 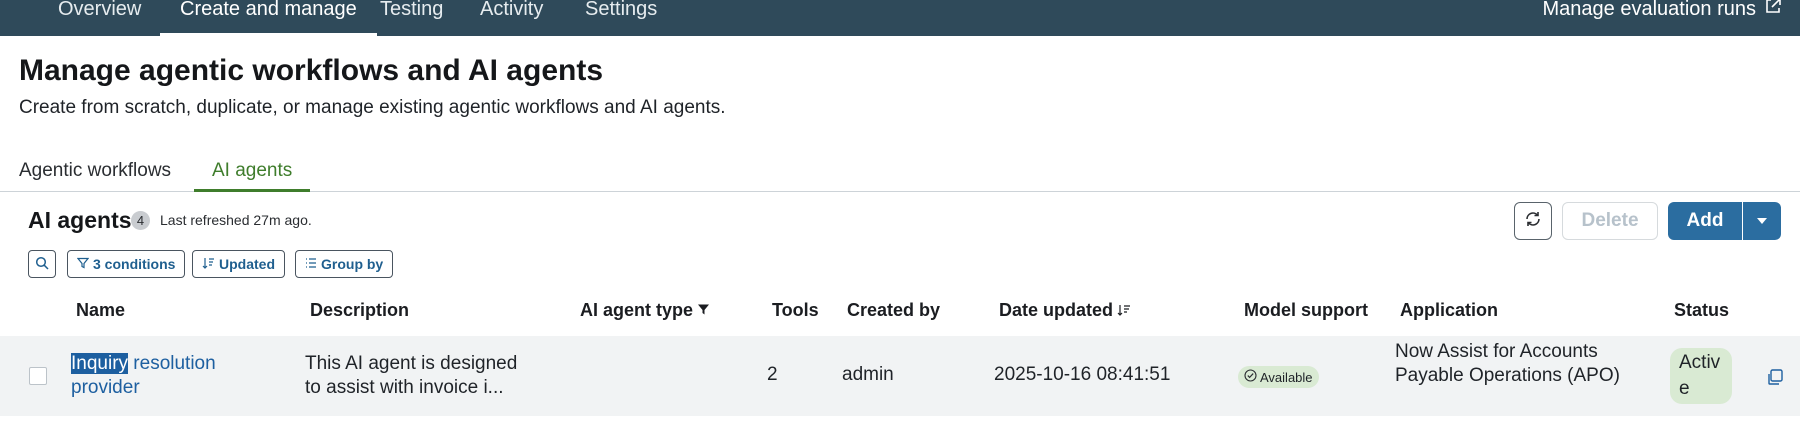 What do you see at coordinates (236, 220) in the screenshot?
I see `last-refreshed-text: Last refreshed 27m ago.` at bounding box center [236, 220].